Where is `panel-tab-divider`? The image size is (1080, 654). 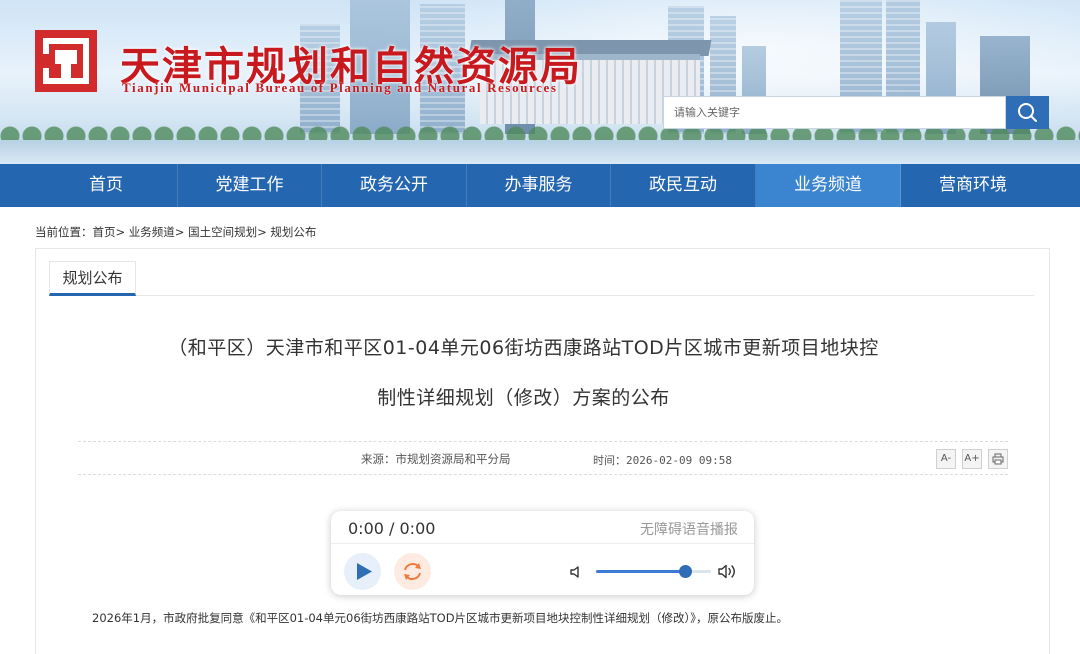
panel-tab-divider is located at coordinates (541, 295).